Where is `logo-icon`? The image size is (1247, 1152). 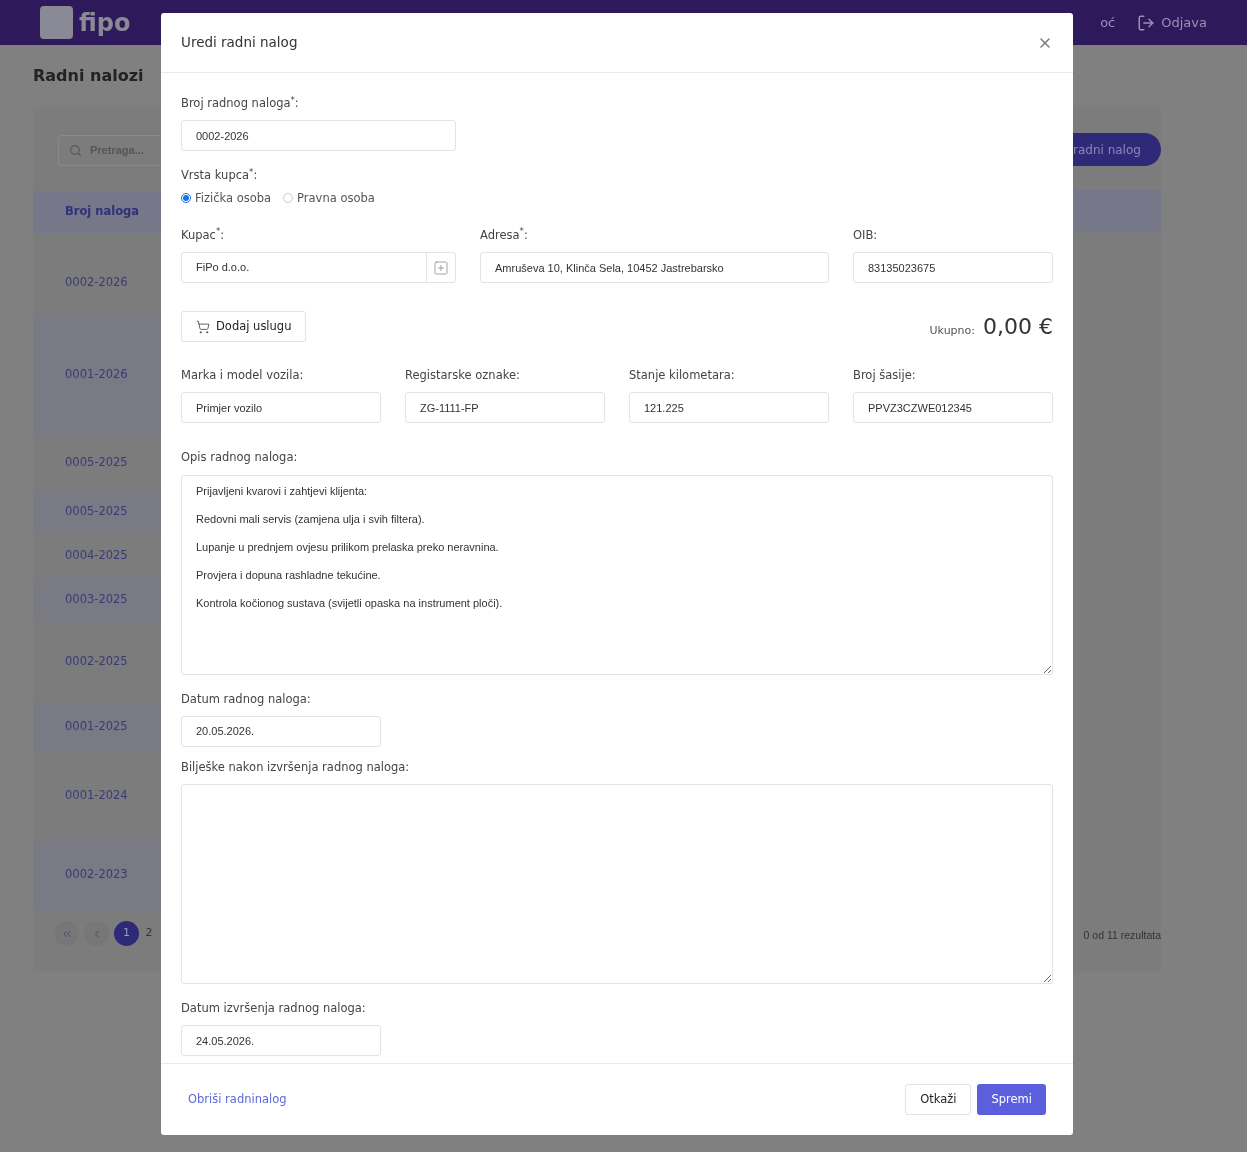
logo-icon is located at coordinates (56, 22).